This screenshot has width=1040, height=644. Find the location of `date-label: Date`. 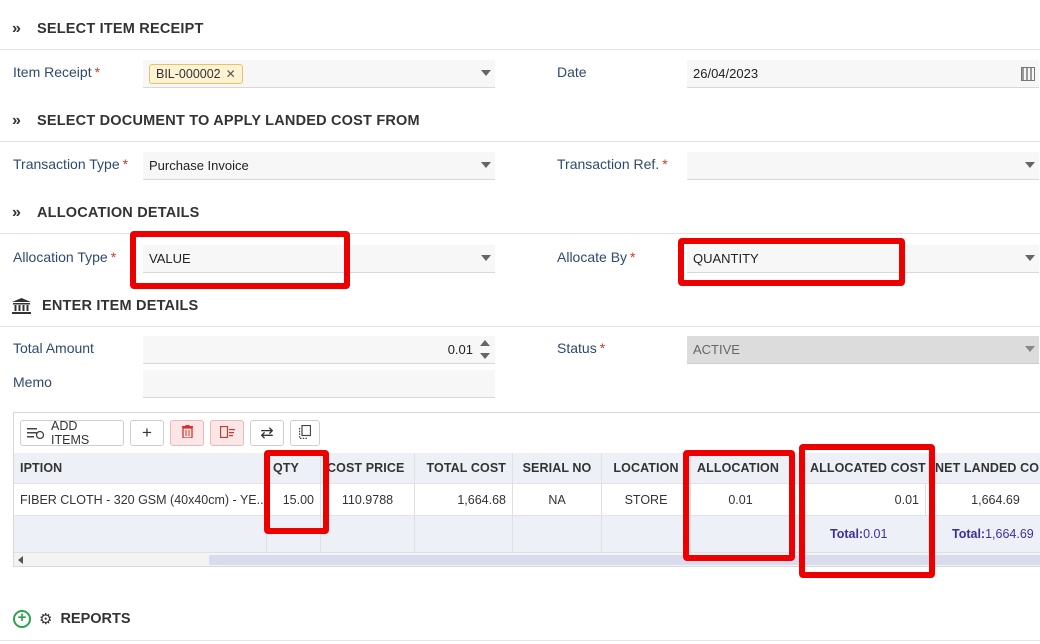

date-label: Date is located at coordinates (572, 72).